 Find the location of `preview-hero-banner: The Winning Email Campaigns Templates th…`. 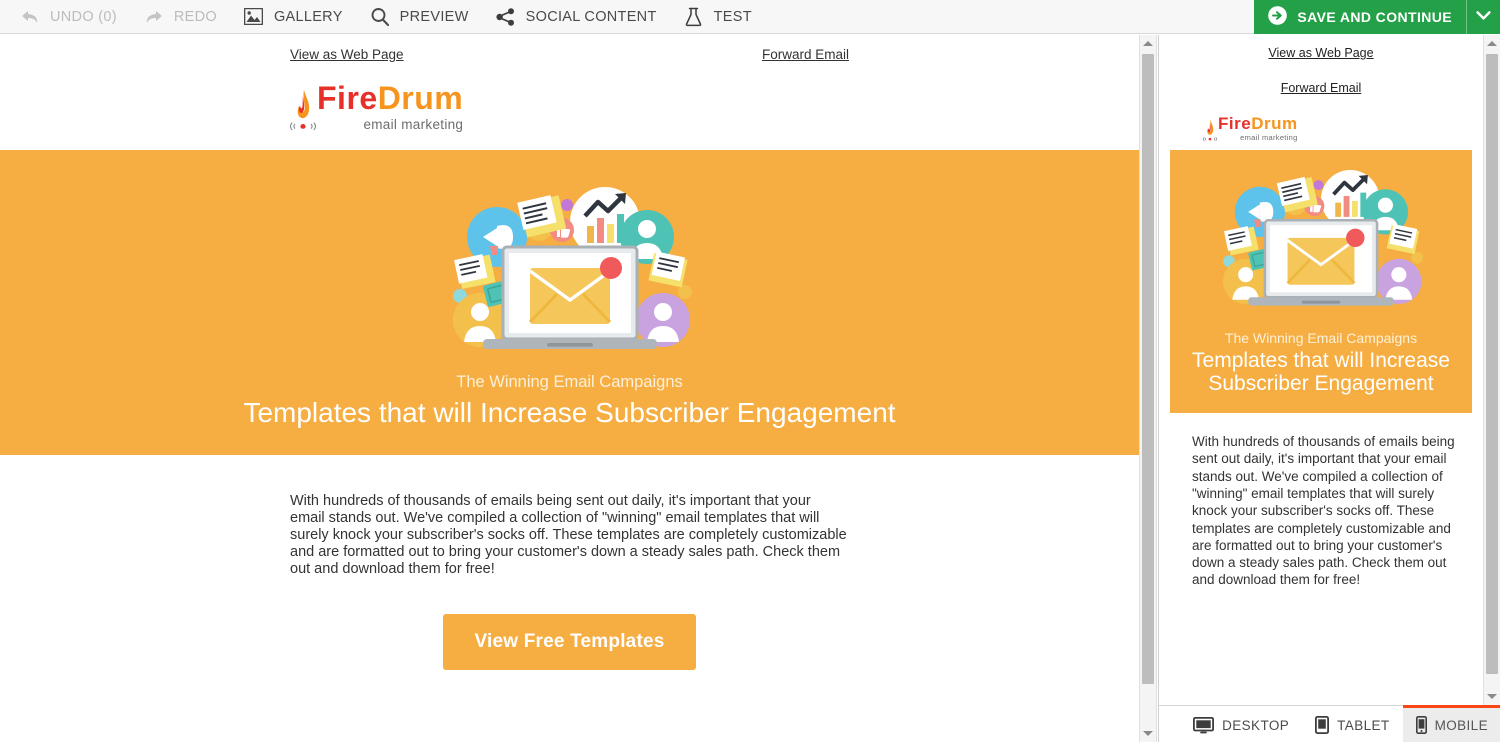

preview-hero-banner: The Winning Email Campaigns Templates th… is located at coordinates (1321, 282).